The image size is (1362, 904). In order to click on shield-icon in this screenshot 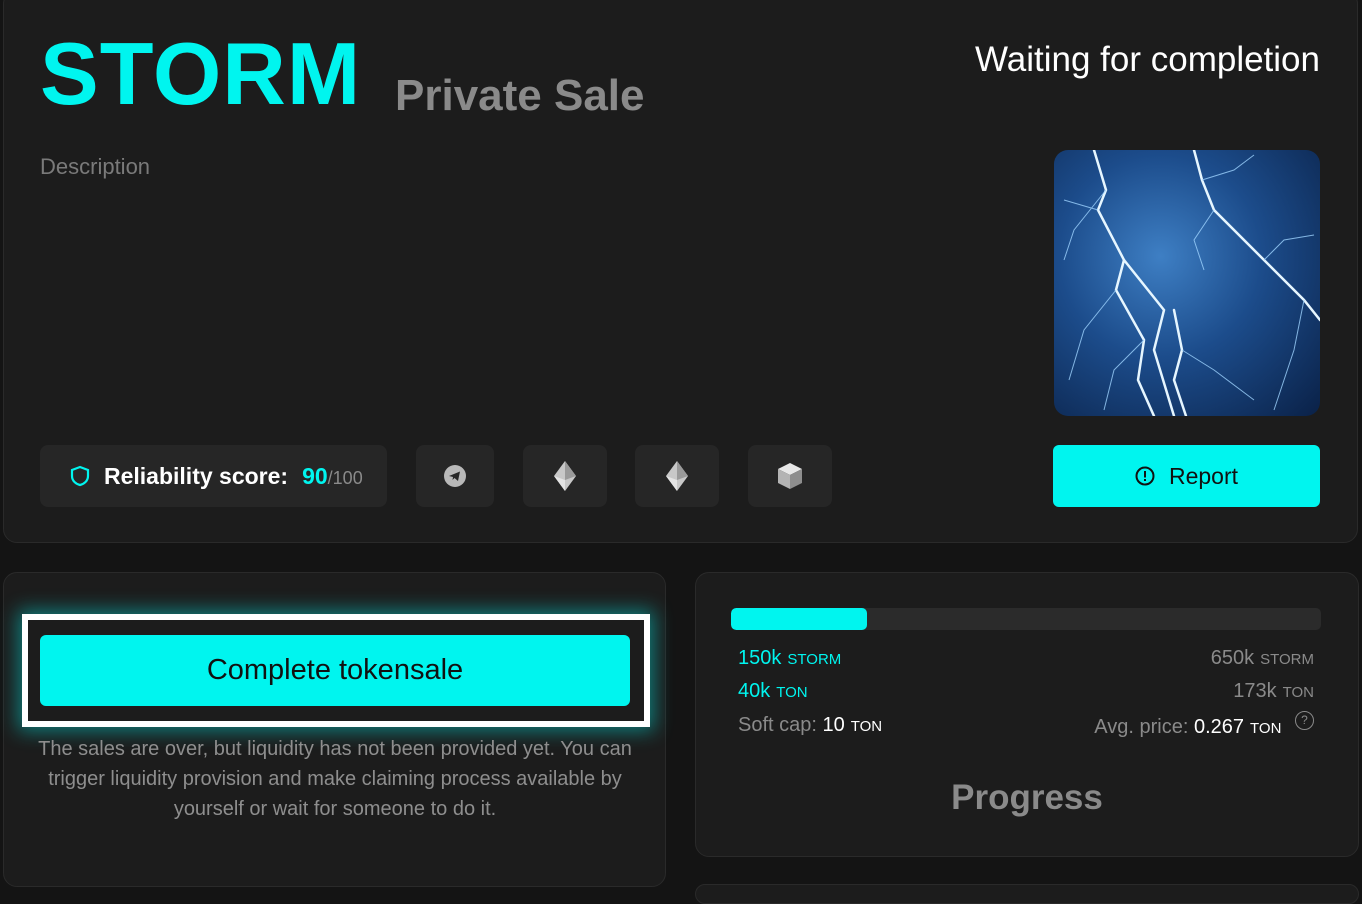, I will do `click(80, 476)`.